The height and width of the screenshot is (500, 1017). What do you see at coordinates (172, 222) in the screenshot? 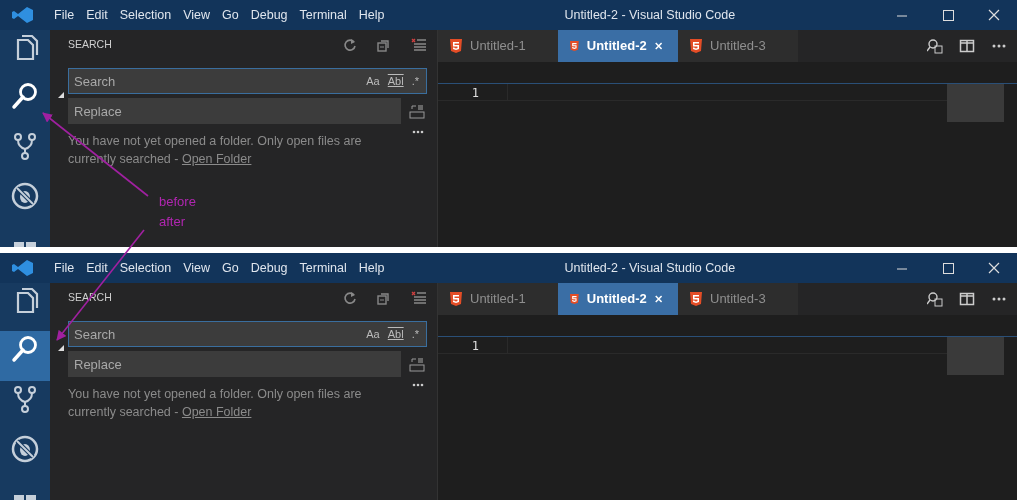
I see `annotation-label: after` at bounding box center [172, 222].